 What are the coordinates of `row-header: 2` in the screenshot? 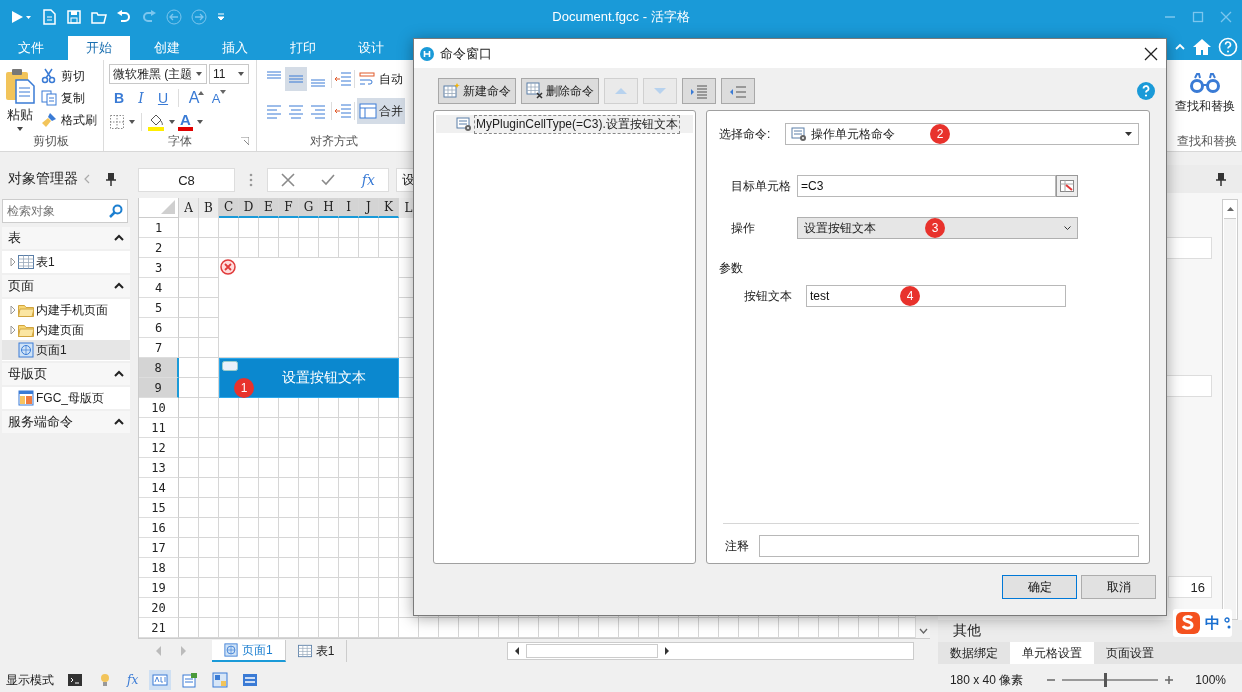 It's located at (159, 248).